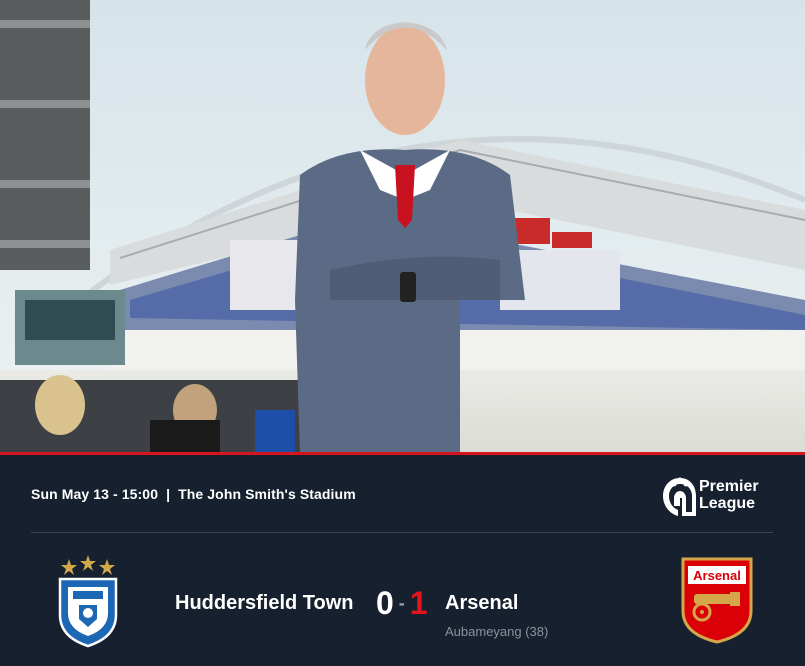 The width and height of the screenshot is (805, 666). I want to click on fixture-venue: The John Smith's Stadium, so click(267, 494).